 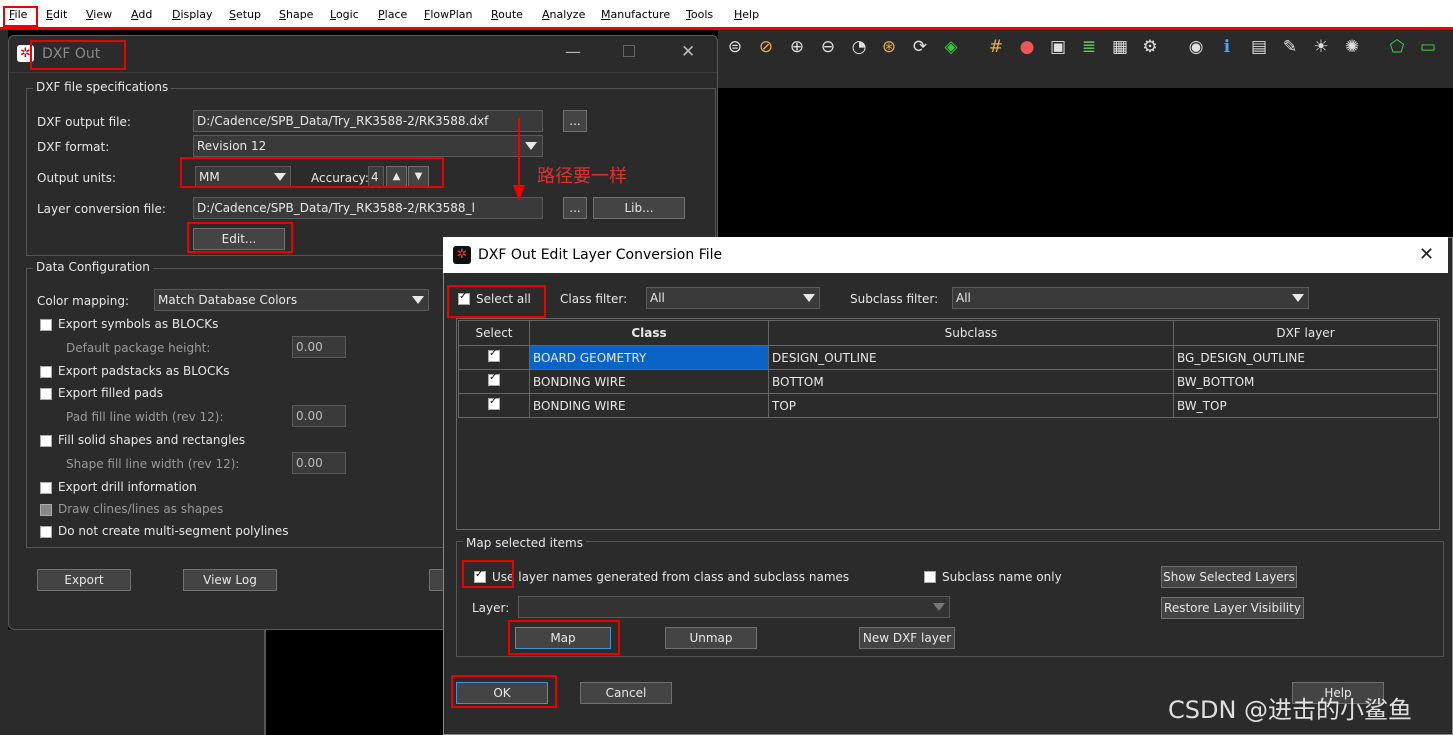 I want to click on column-header-select: Select, so click(x=494, y=333).